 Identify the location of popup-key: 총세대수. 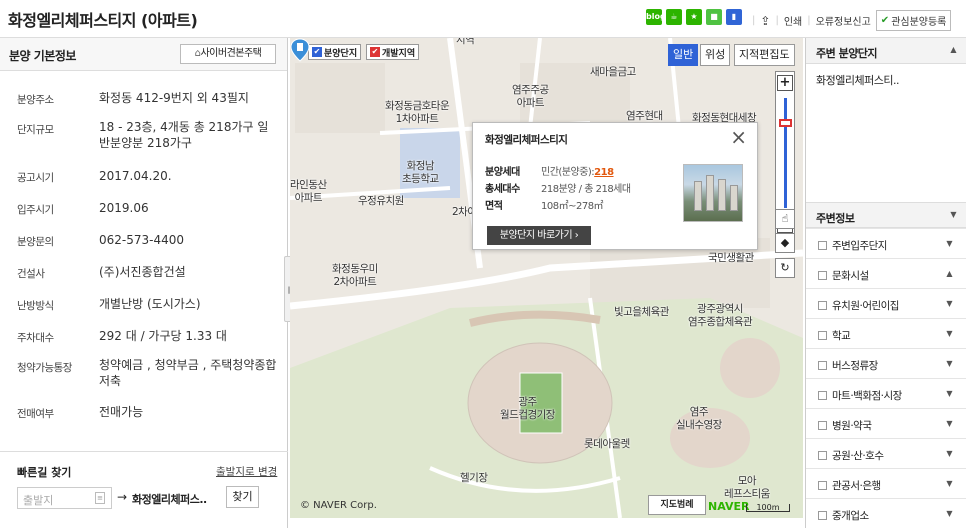
(502, 189).